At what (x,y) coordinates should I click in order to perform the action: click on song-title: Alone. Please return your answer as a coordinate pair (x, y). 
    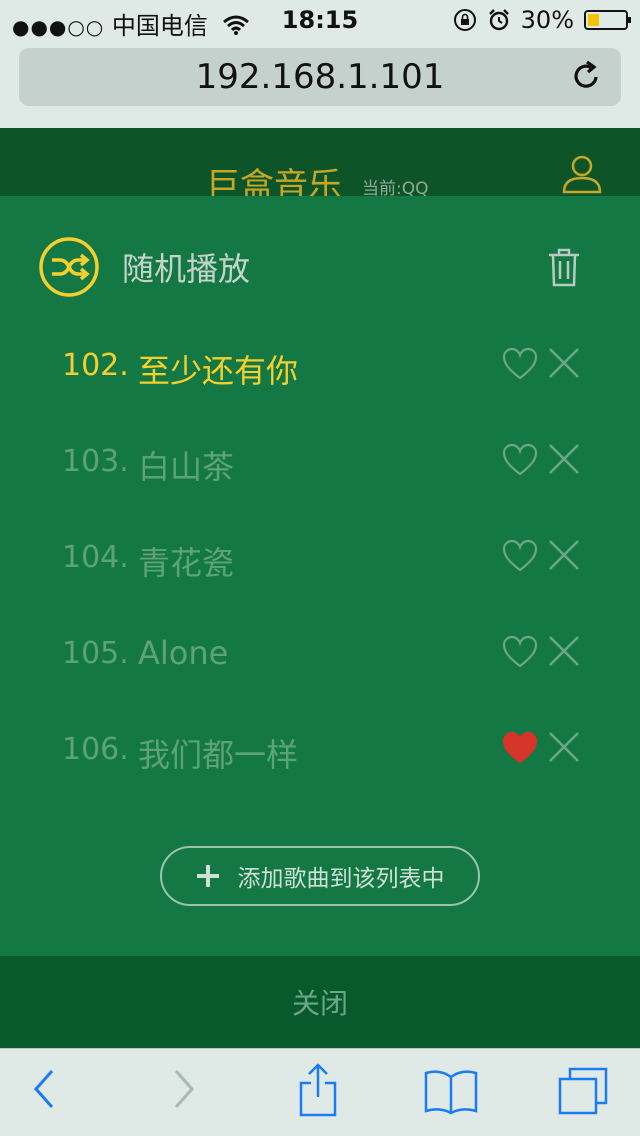
    Looking at the image, I should click on (183, 653).